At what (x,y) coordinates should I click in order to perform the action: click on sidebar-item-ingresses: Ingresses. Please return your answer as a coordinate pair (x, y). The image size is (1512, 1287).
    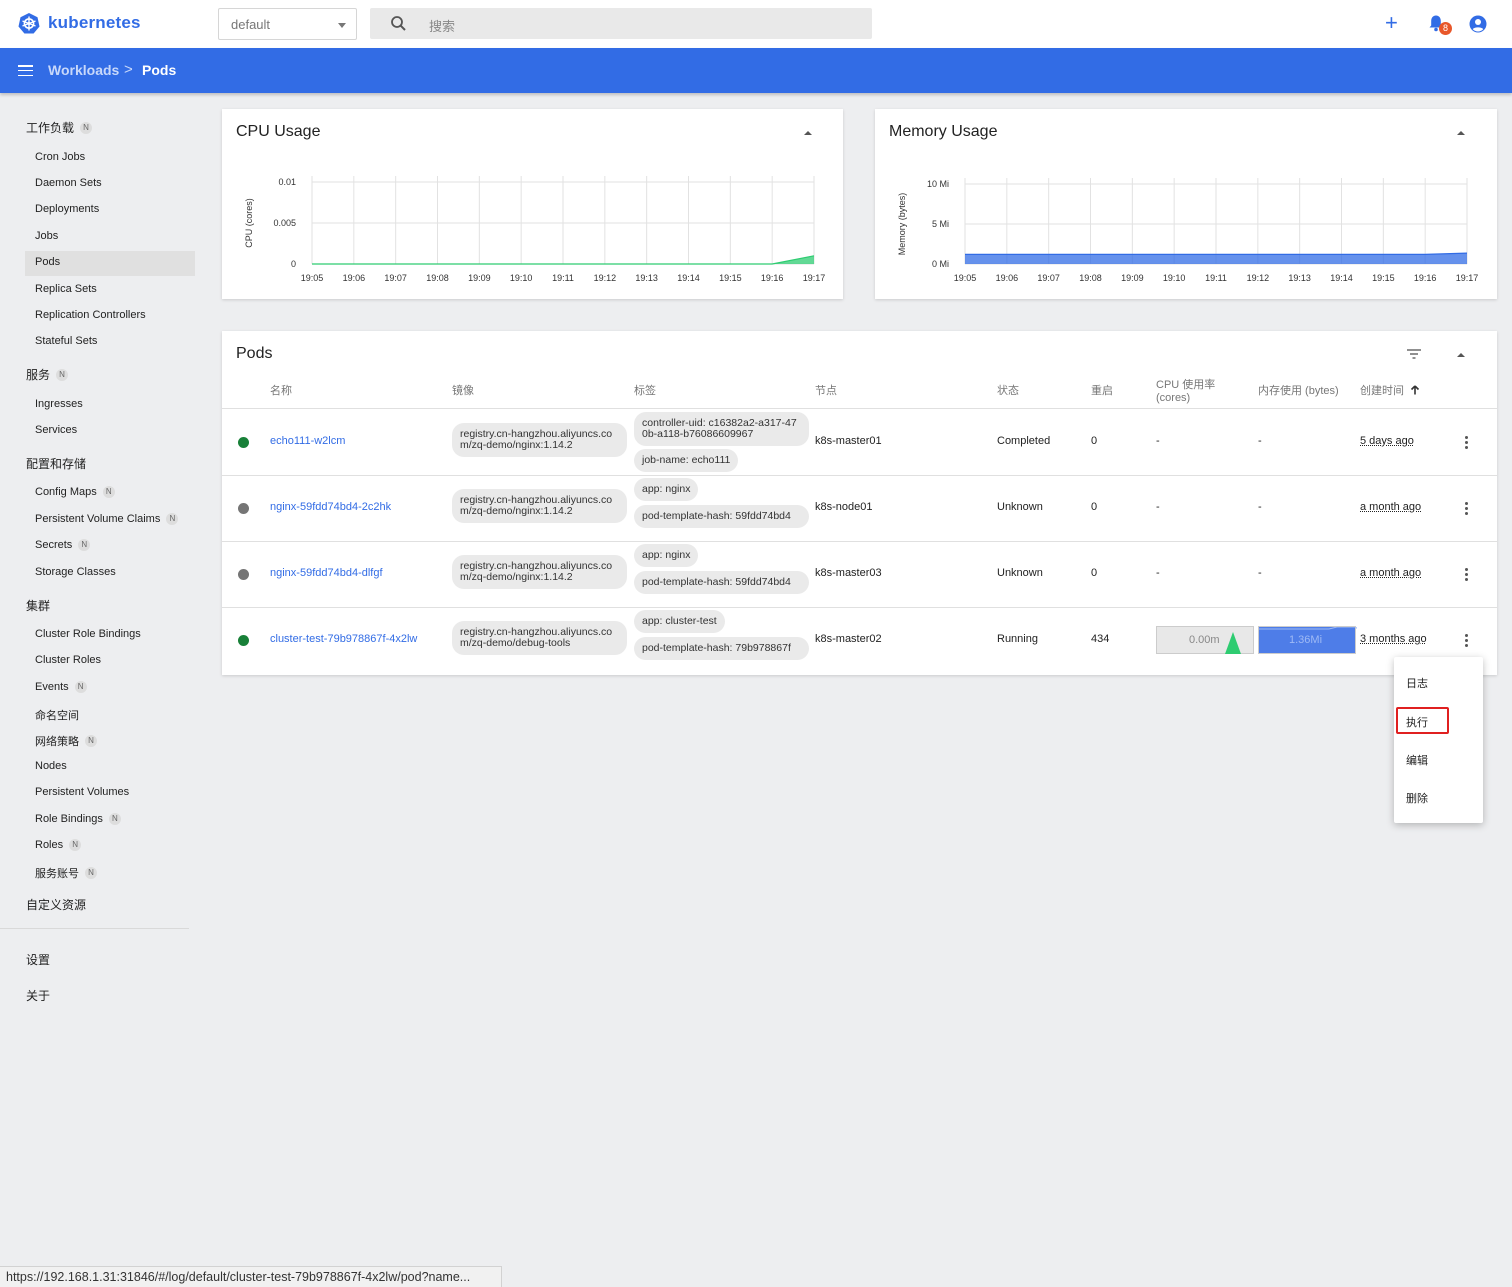
    Looking at the image, I should click on (59, 404).